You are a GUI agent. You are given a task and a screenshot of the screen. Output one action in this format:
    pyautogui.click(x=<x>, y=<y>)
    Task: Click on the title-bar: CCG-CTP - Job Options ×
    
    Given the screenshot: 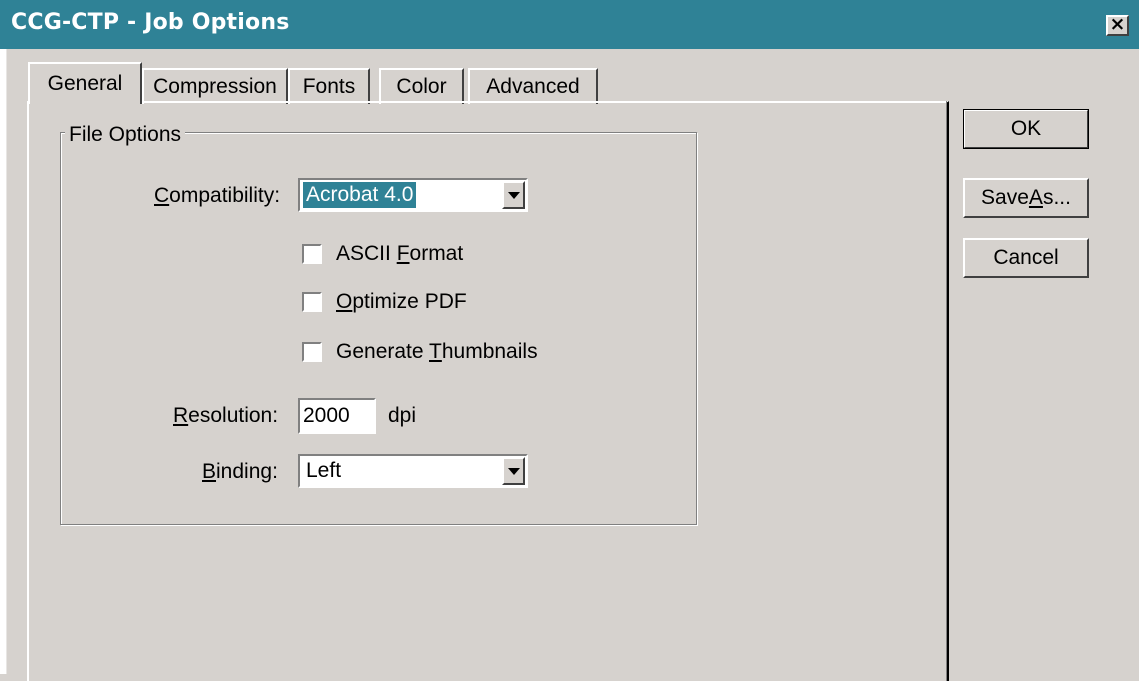 What is the action you would take?
    pyautogui.click(x=569, y=24)
    